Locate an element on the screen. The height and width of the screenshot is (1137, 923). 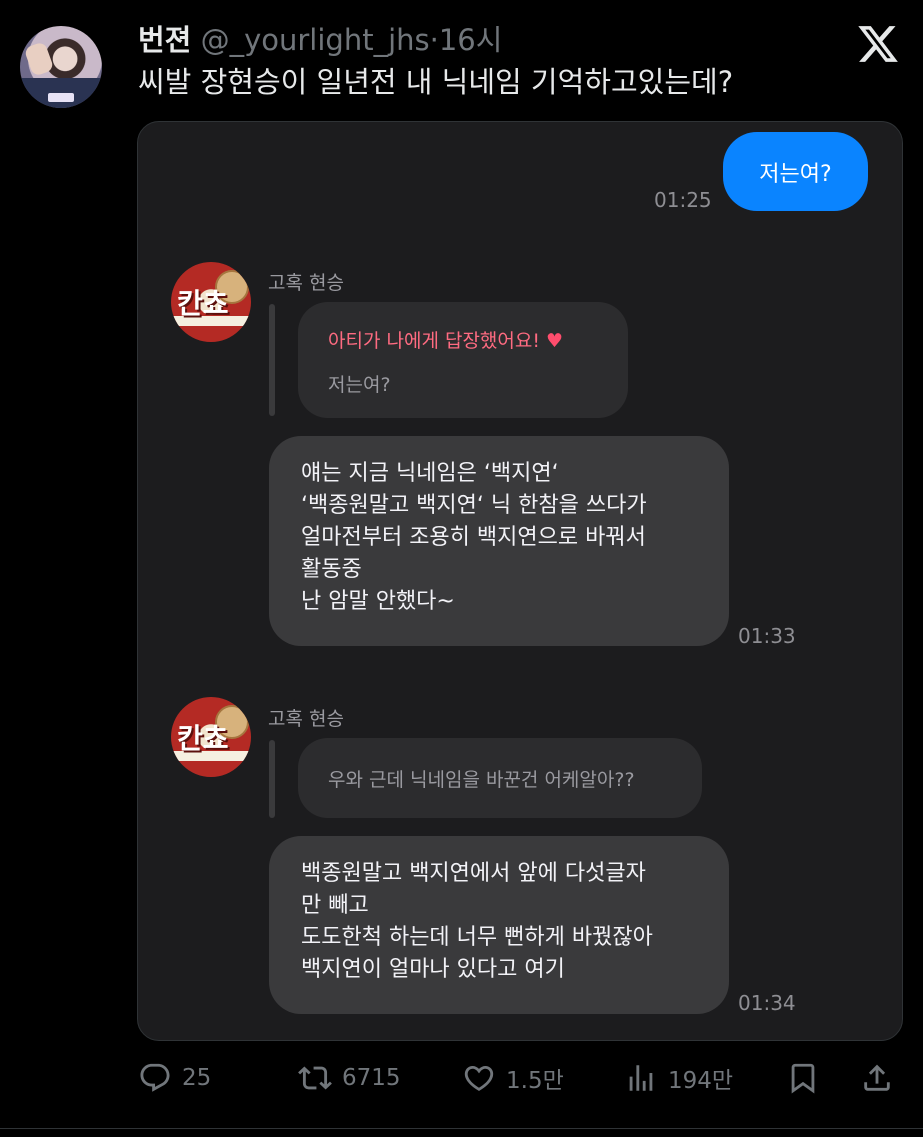
tweet-text: 씨발 장현승이 일년전 내 닉네임 기억하고있는데? is located at coordinates (436, 82).